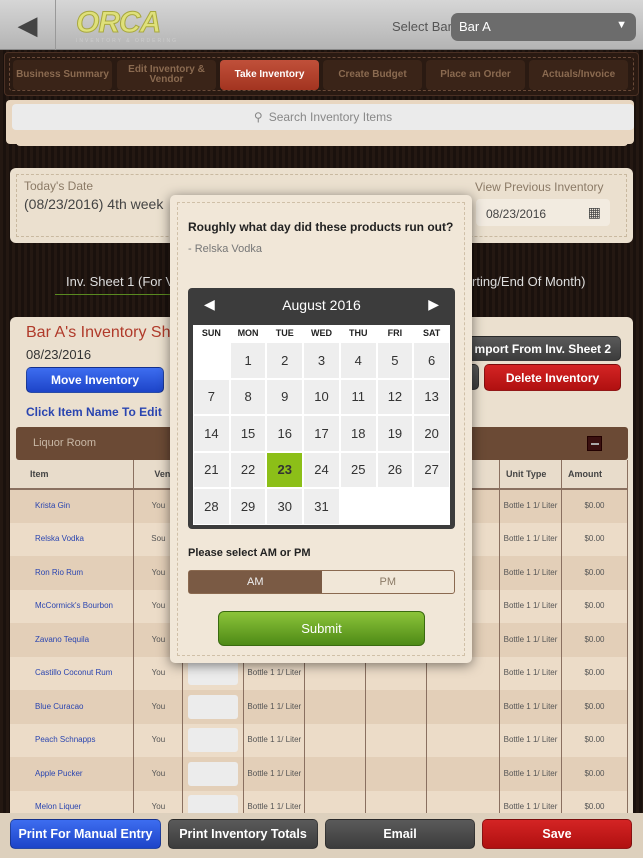 This screenshot has height=858, width=643. Describe the element at coordinates (285, 360) in the screenshot. I see `calendar-day: 2` at that location.